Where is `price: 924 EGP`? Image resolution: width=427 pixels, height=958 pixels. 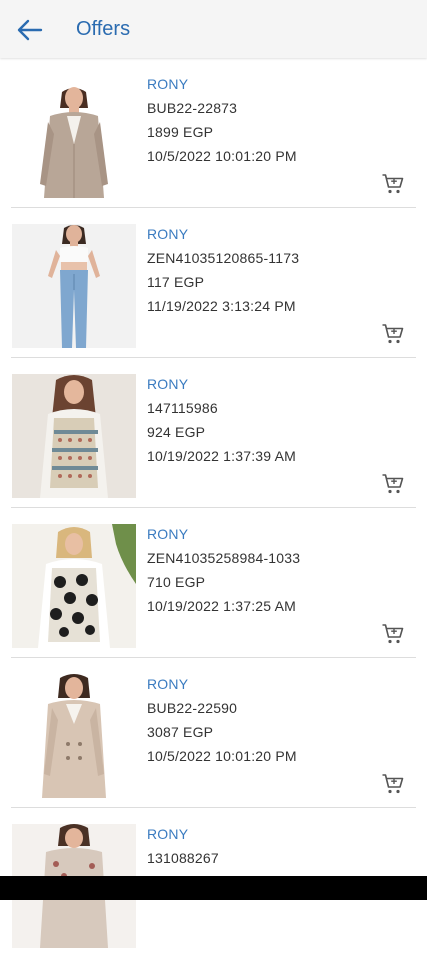
price: 924 EGP is located at coordinates (176, 432).